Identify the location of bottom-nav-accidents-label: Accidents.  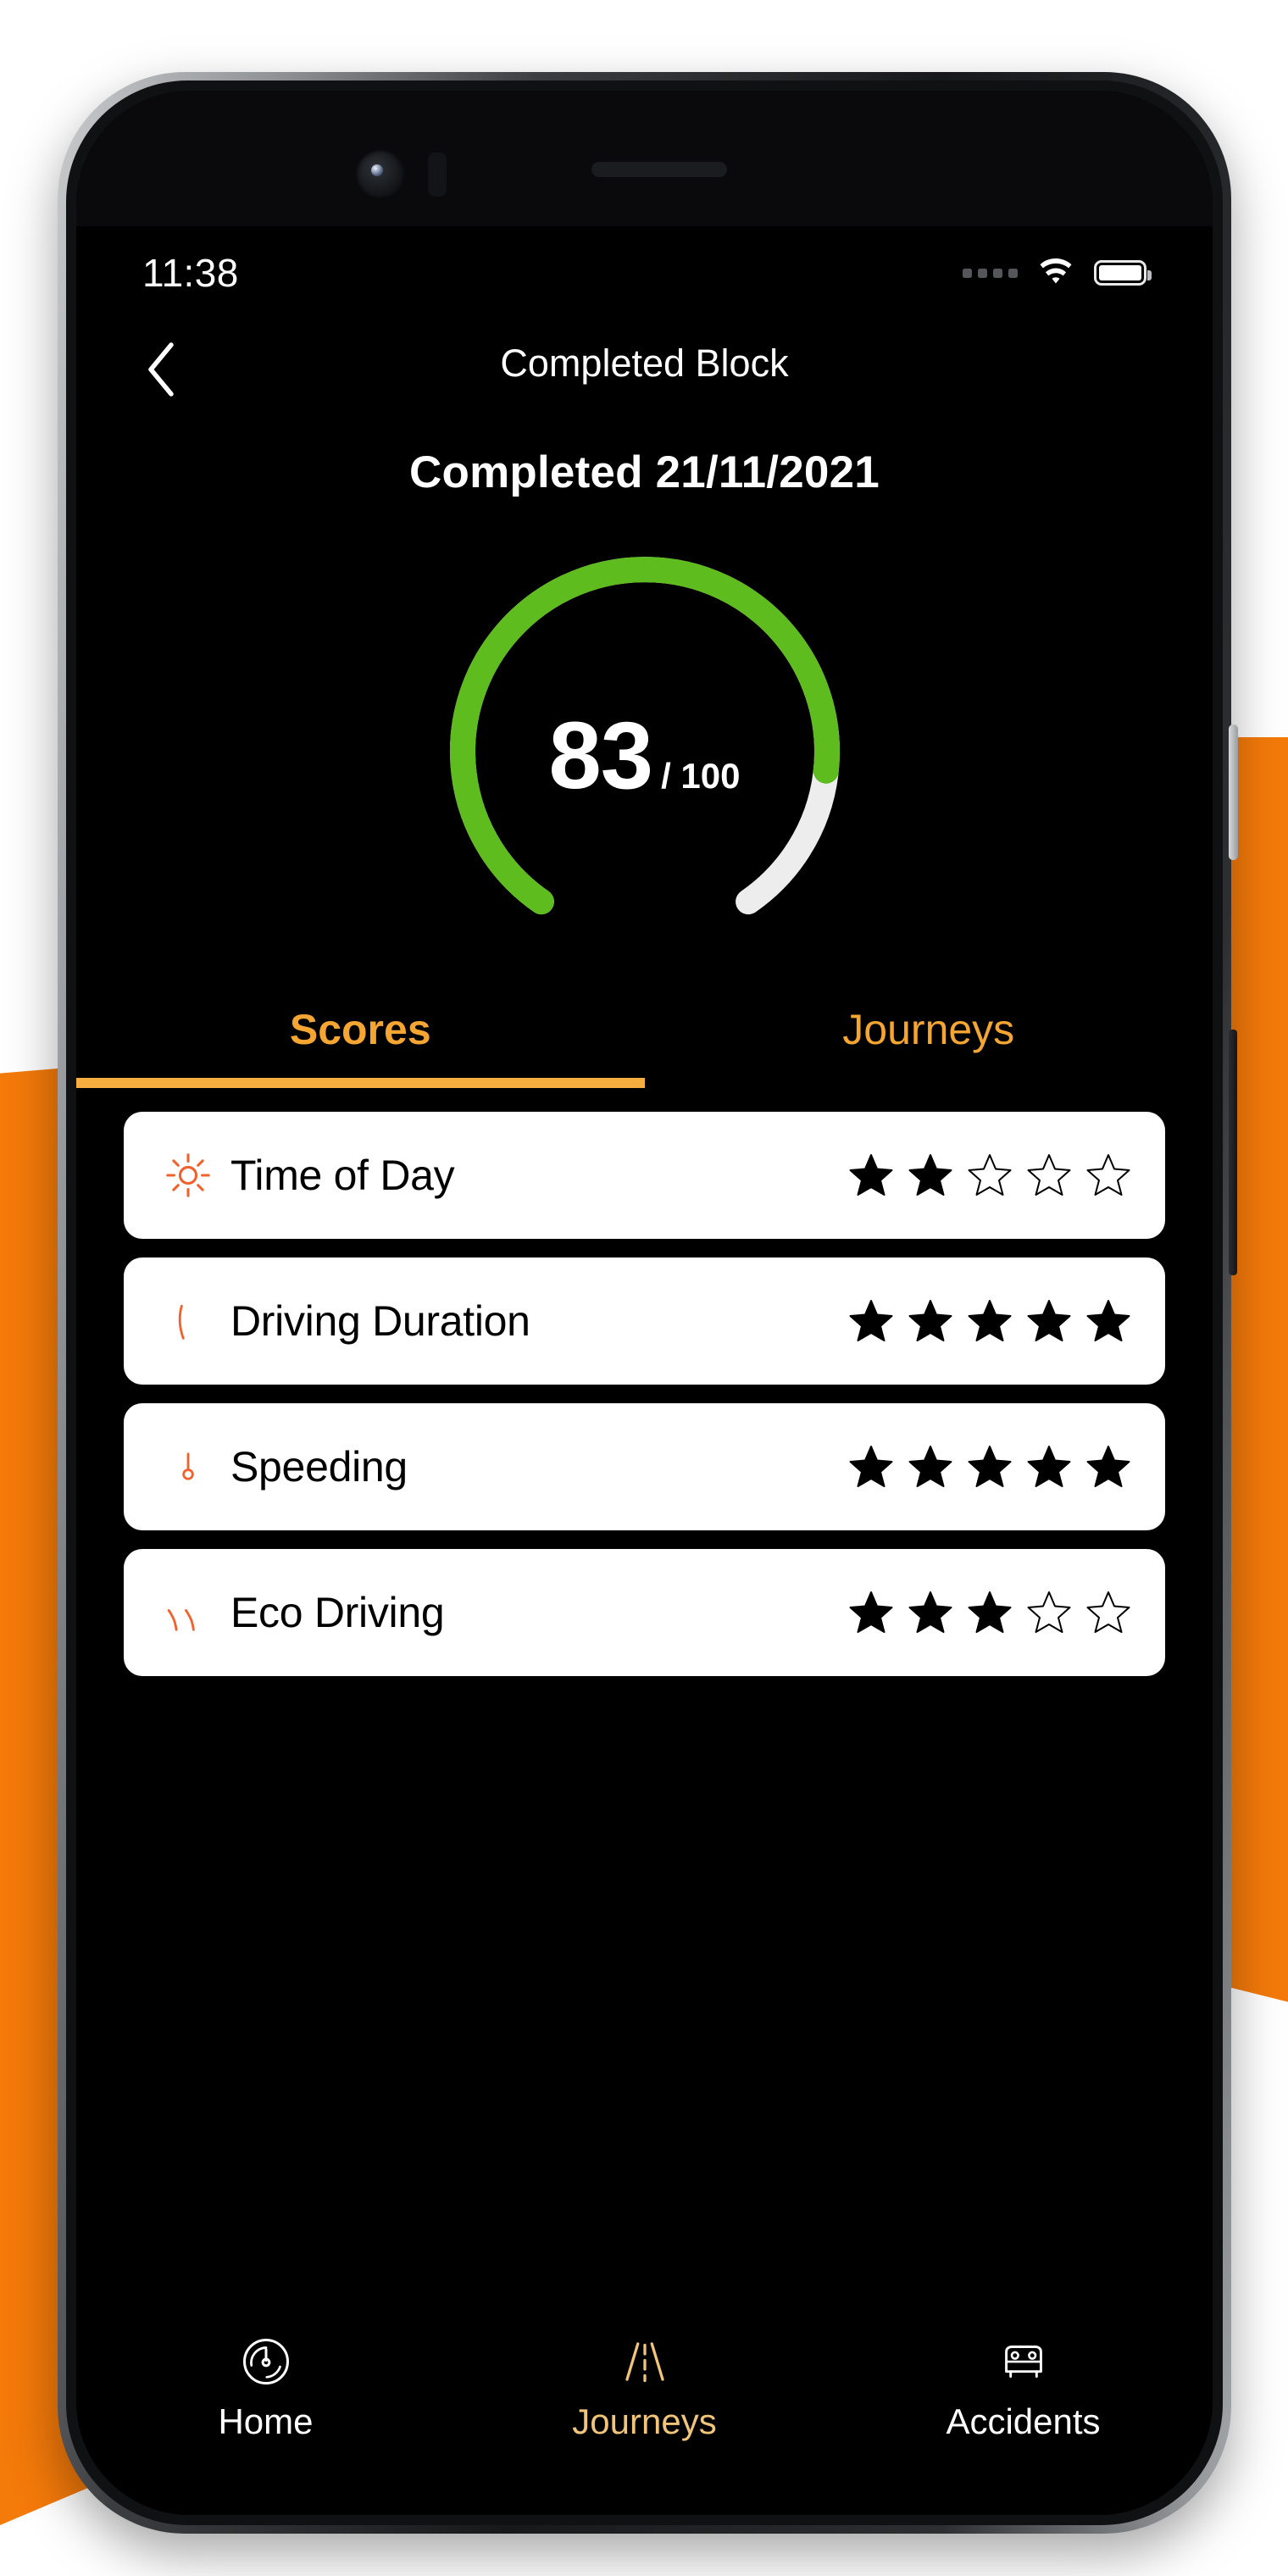
(1023, 2421).